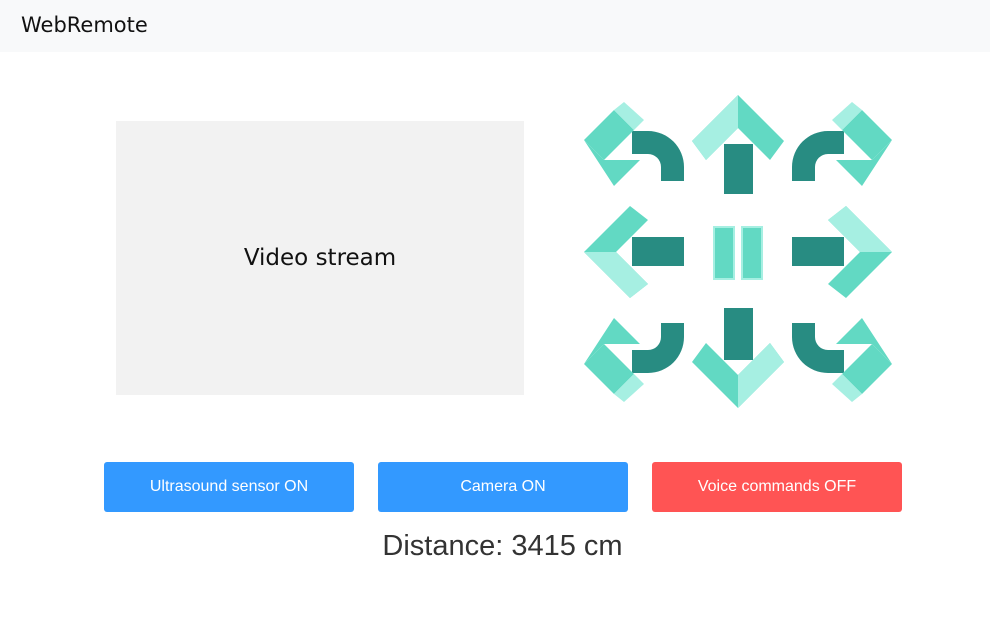 The height and width of the screenshot is (620, 990). What do you see at coordinates (495, 26) in the screenshot?
I see `navbar: WebRemote` at bounding box center [495, 26].